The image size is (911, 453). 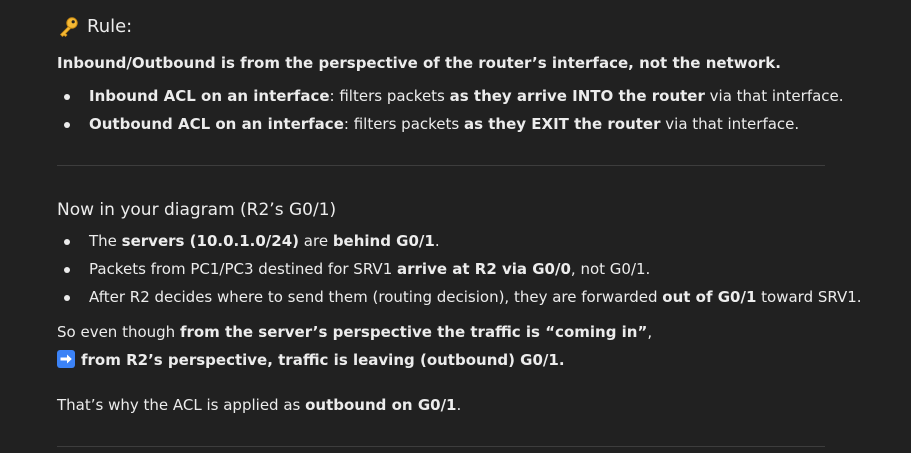 What do you see at coordinates (389, 96) in the screenshot?
I see `inbound-text: : filters packets` at bounding box center [389, 96].